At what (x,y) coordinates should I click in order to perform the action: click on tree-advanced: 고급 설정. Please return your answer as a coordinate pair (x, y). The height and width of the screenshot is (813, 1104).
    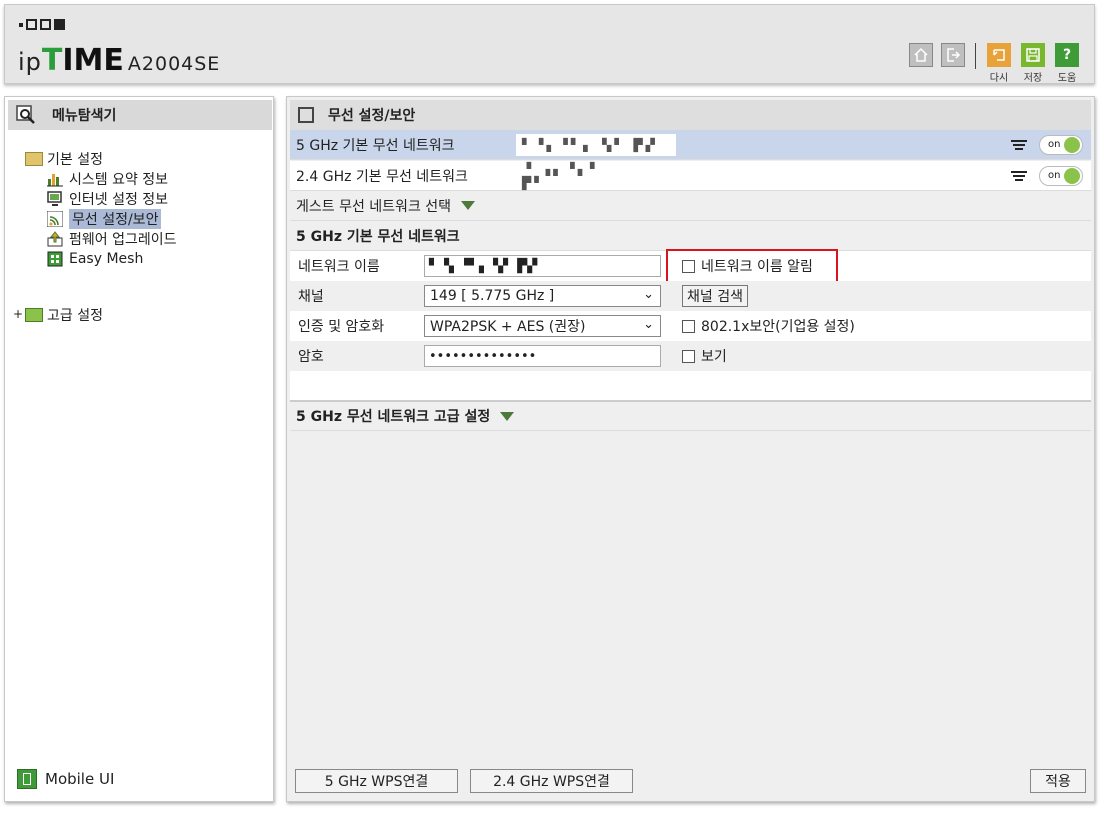
    Looking at the image, I should click on (64, 315).